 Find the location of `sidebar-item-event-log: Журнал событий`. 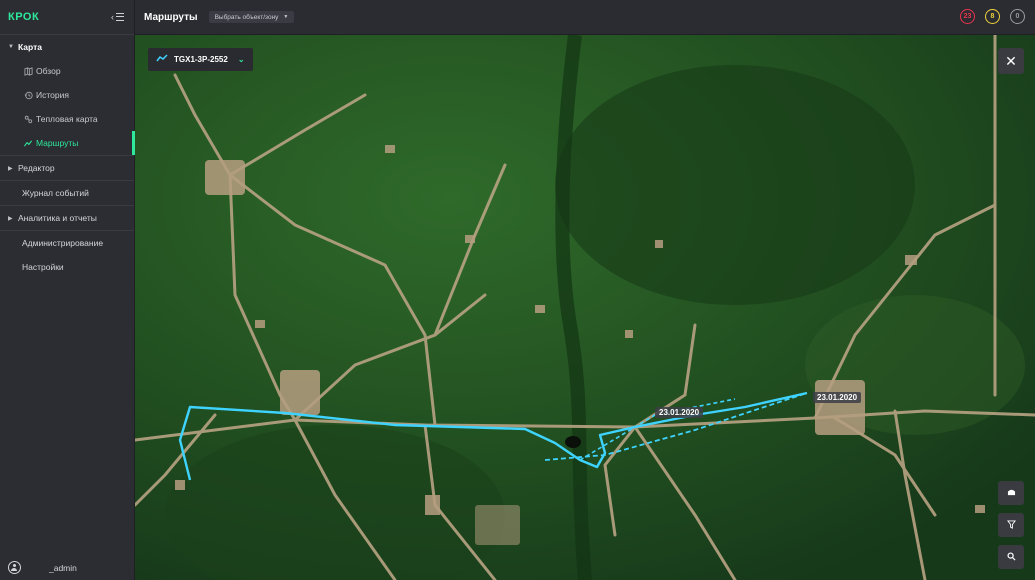

sidebar-item-event-log: Журнал событий is located at coordinates (67, 193).